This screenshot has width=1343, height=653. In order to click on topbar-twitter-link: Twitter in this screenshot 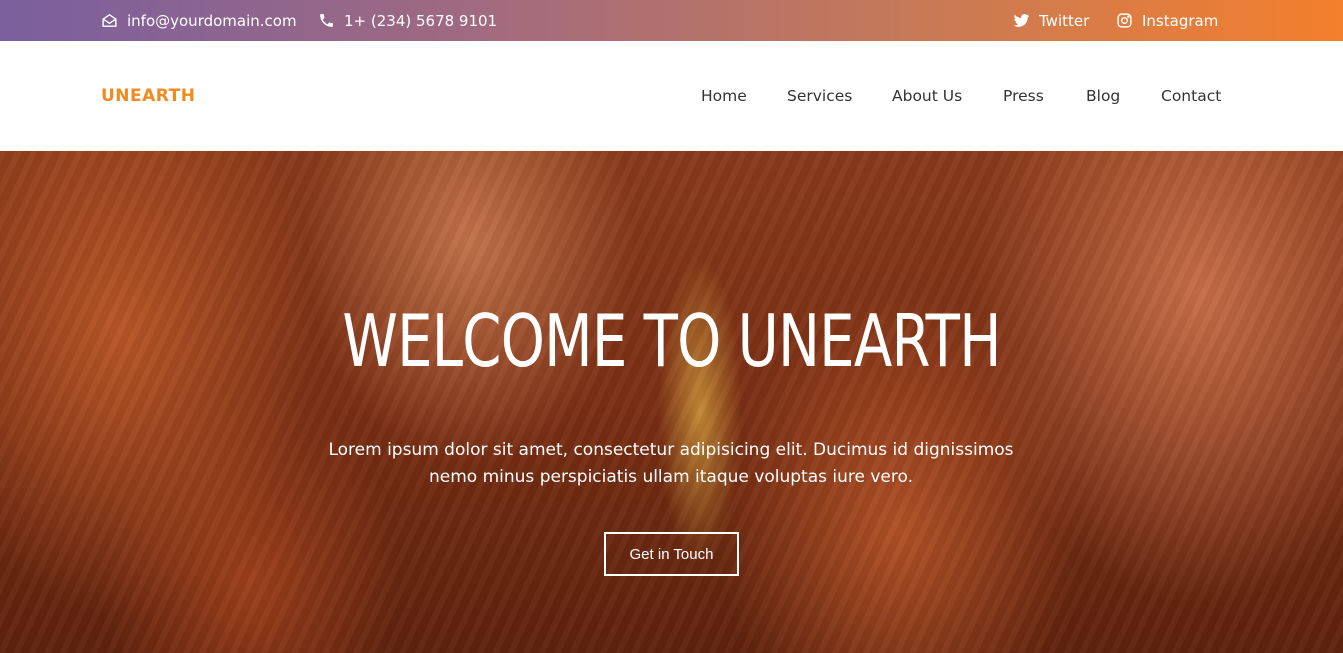, I will do `click(1051, 20)`.